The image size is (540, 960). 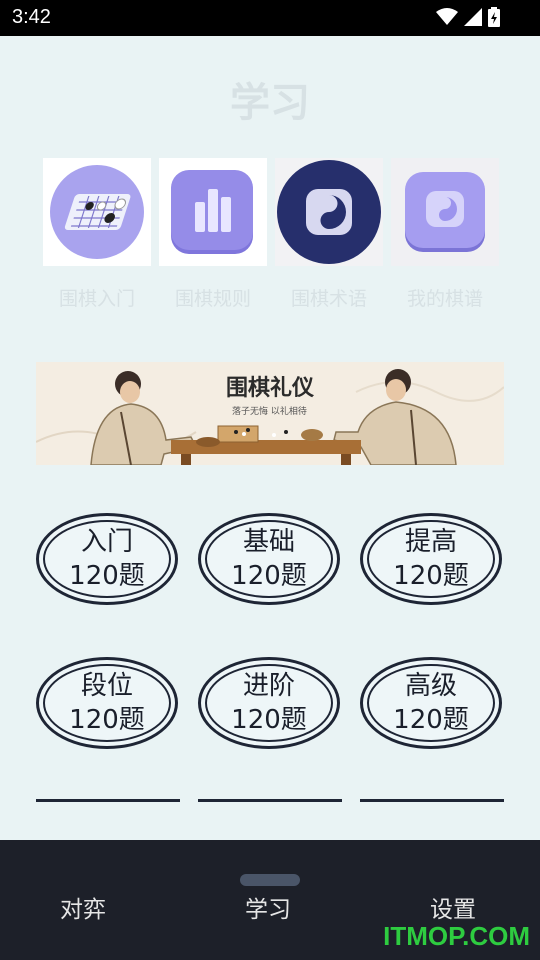 What do you see at coordinates (329, 212) in the screenshot?
I see `badge-icon` at bounding box center [329, 212].